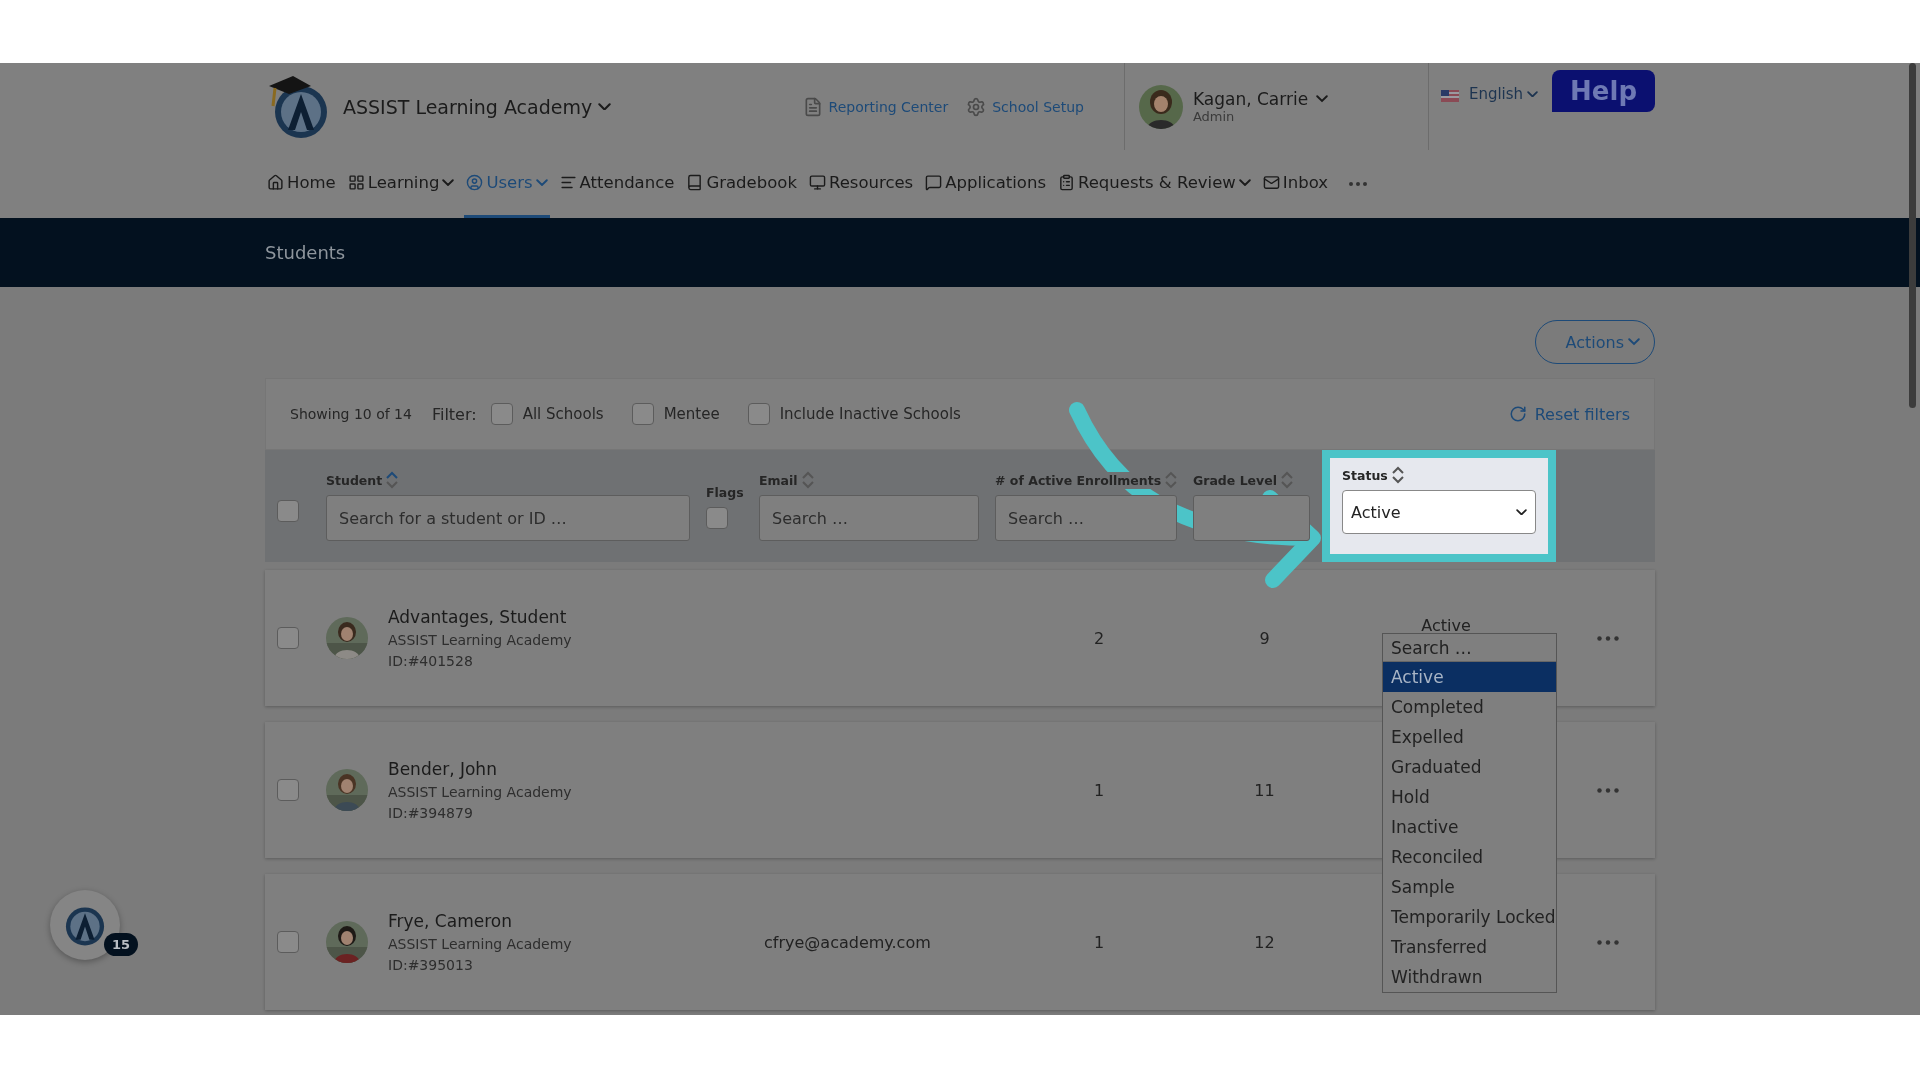 The image size is (1920, 1080). What do you see at coordinates (356, 182) in the screenshot?
I see `grid-icon` at bounding box center [356, 182].